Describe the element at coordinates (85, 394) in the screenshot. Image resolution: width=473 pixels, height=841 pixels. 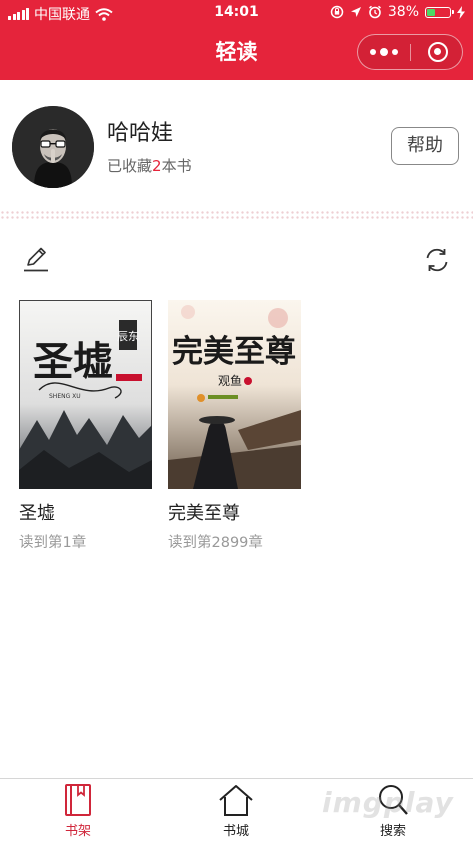
I see `book-cover: 辰东 圣墟 SHENG XU` at that location.